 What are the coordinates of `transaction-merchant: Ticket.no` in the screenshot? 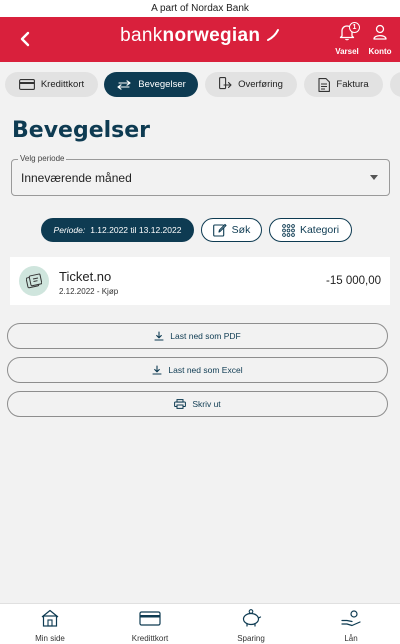 It's located at (85, 276).